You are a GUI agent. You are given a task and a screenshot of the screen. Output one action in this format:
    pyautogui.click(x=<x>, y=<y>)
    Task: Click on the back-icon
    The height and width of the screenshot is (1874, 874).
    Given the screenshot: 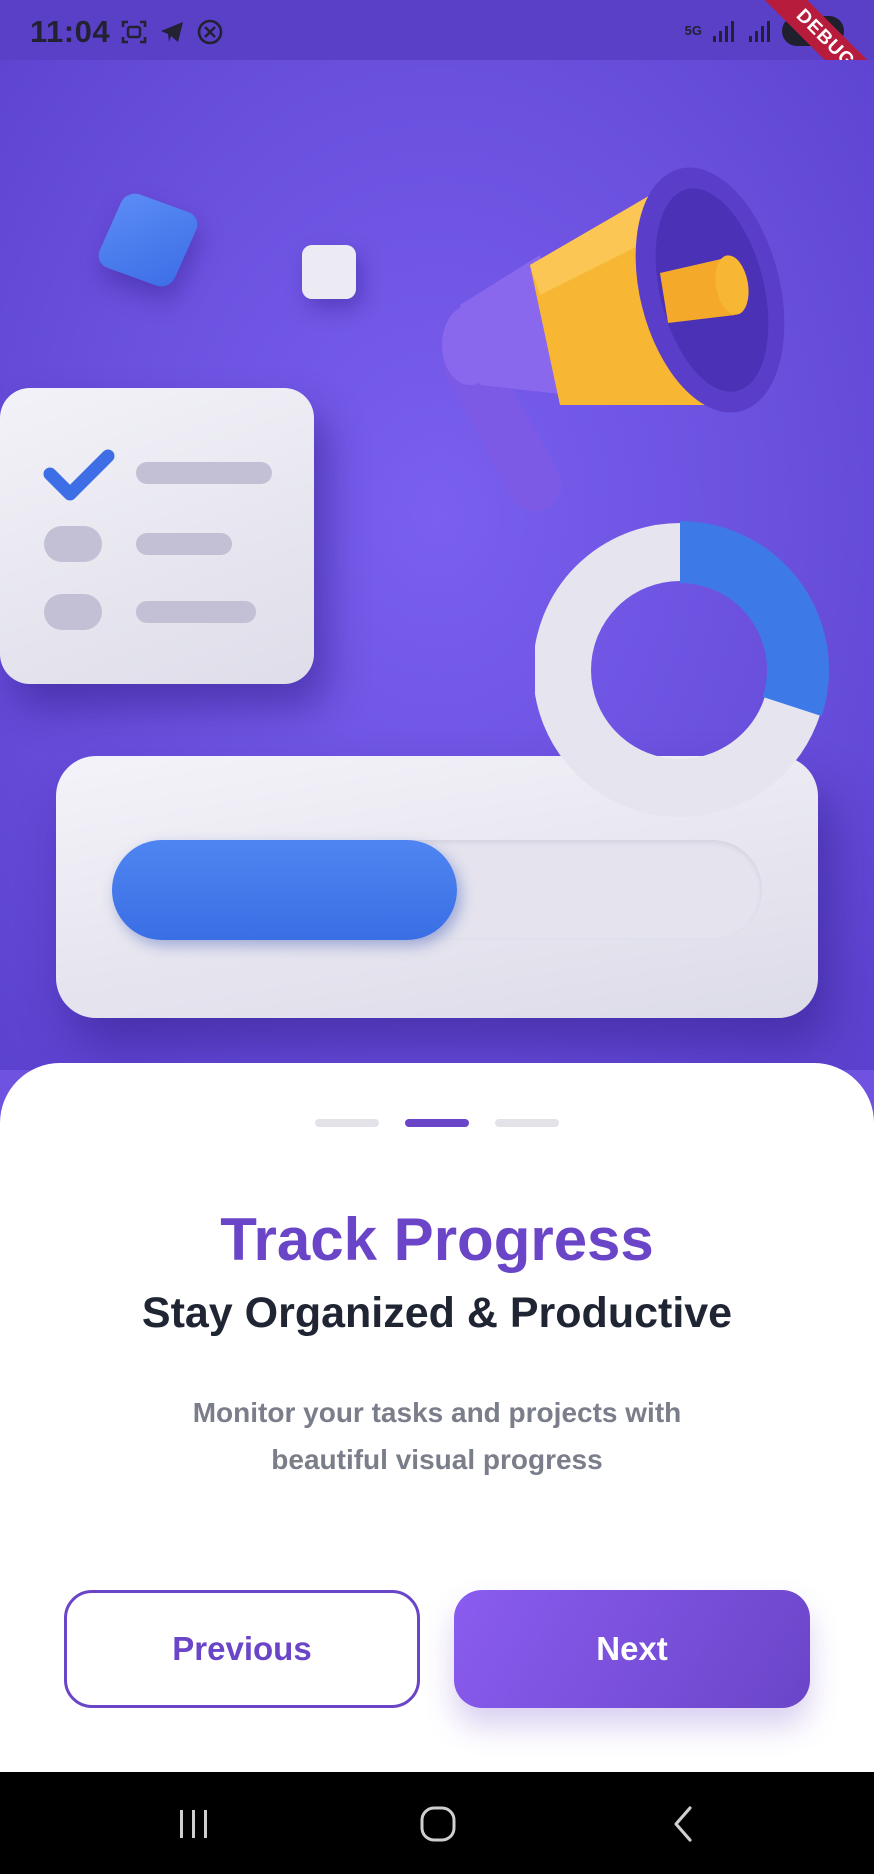 What is the action you would take?
    pyautogui.click(x=684, y=1824)
    